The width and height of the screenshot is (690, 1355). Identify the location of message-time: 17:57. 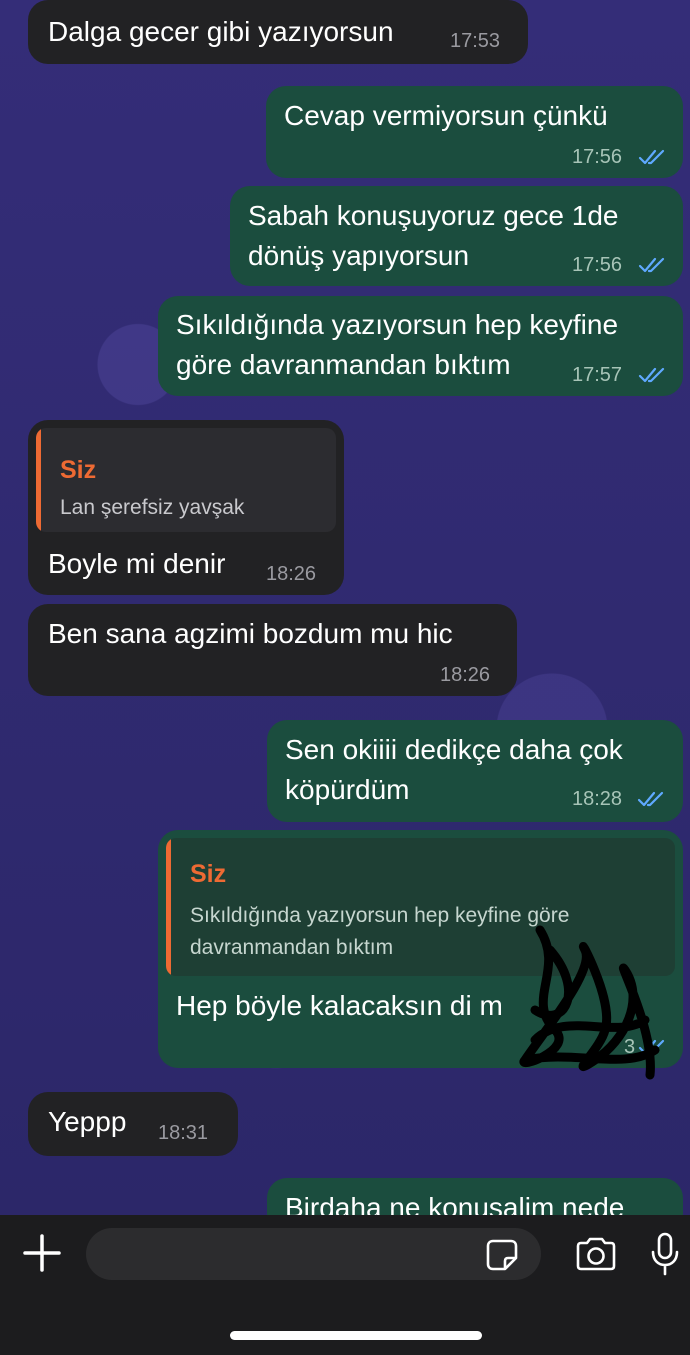
(597, 375).